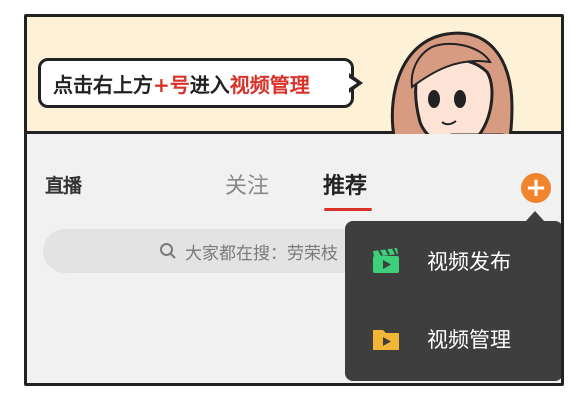  I want to click on menu-item-video-publish: 视频发布, so click(453, 261).